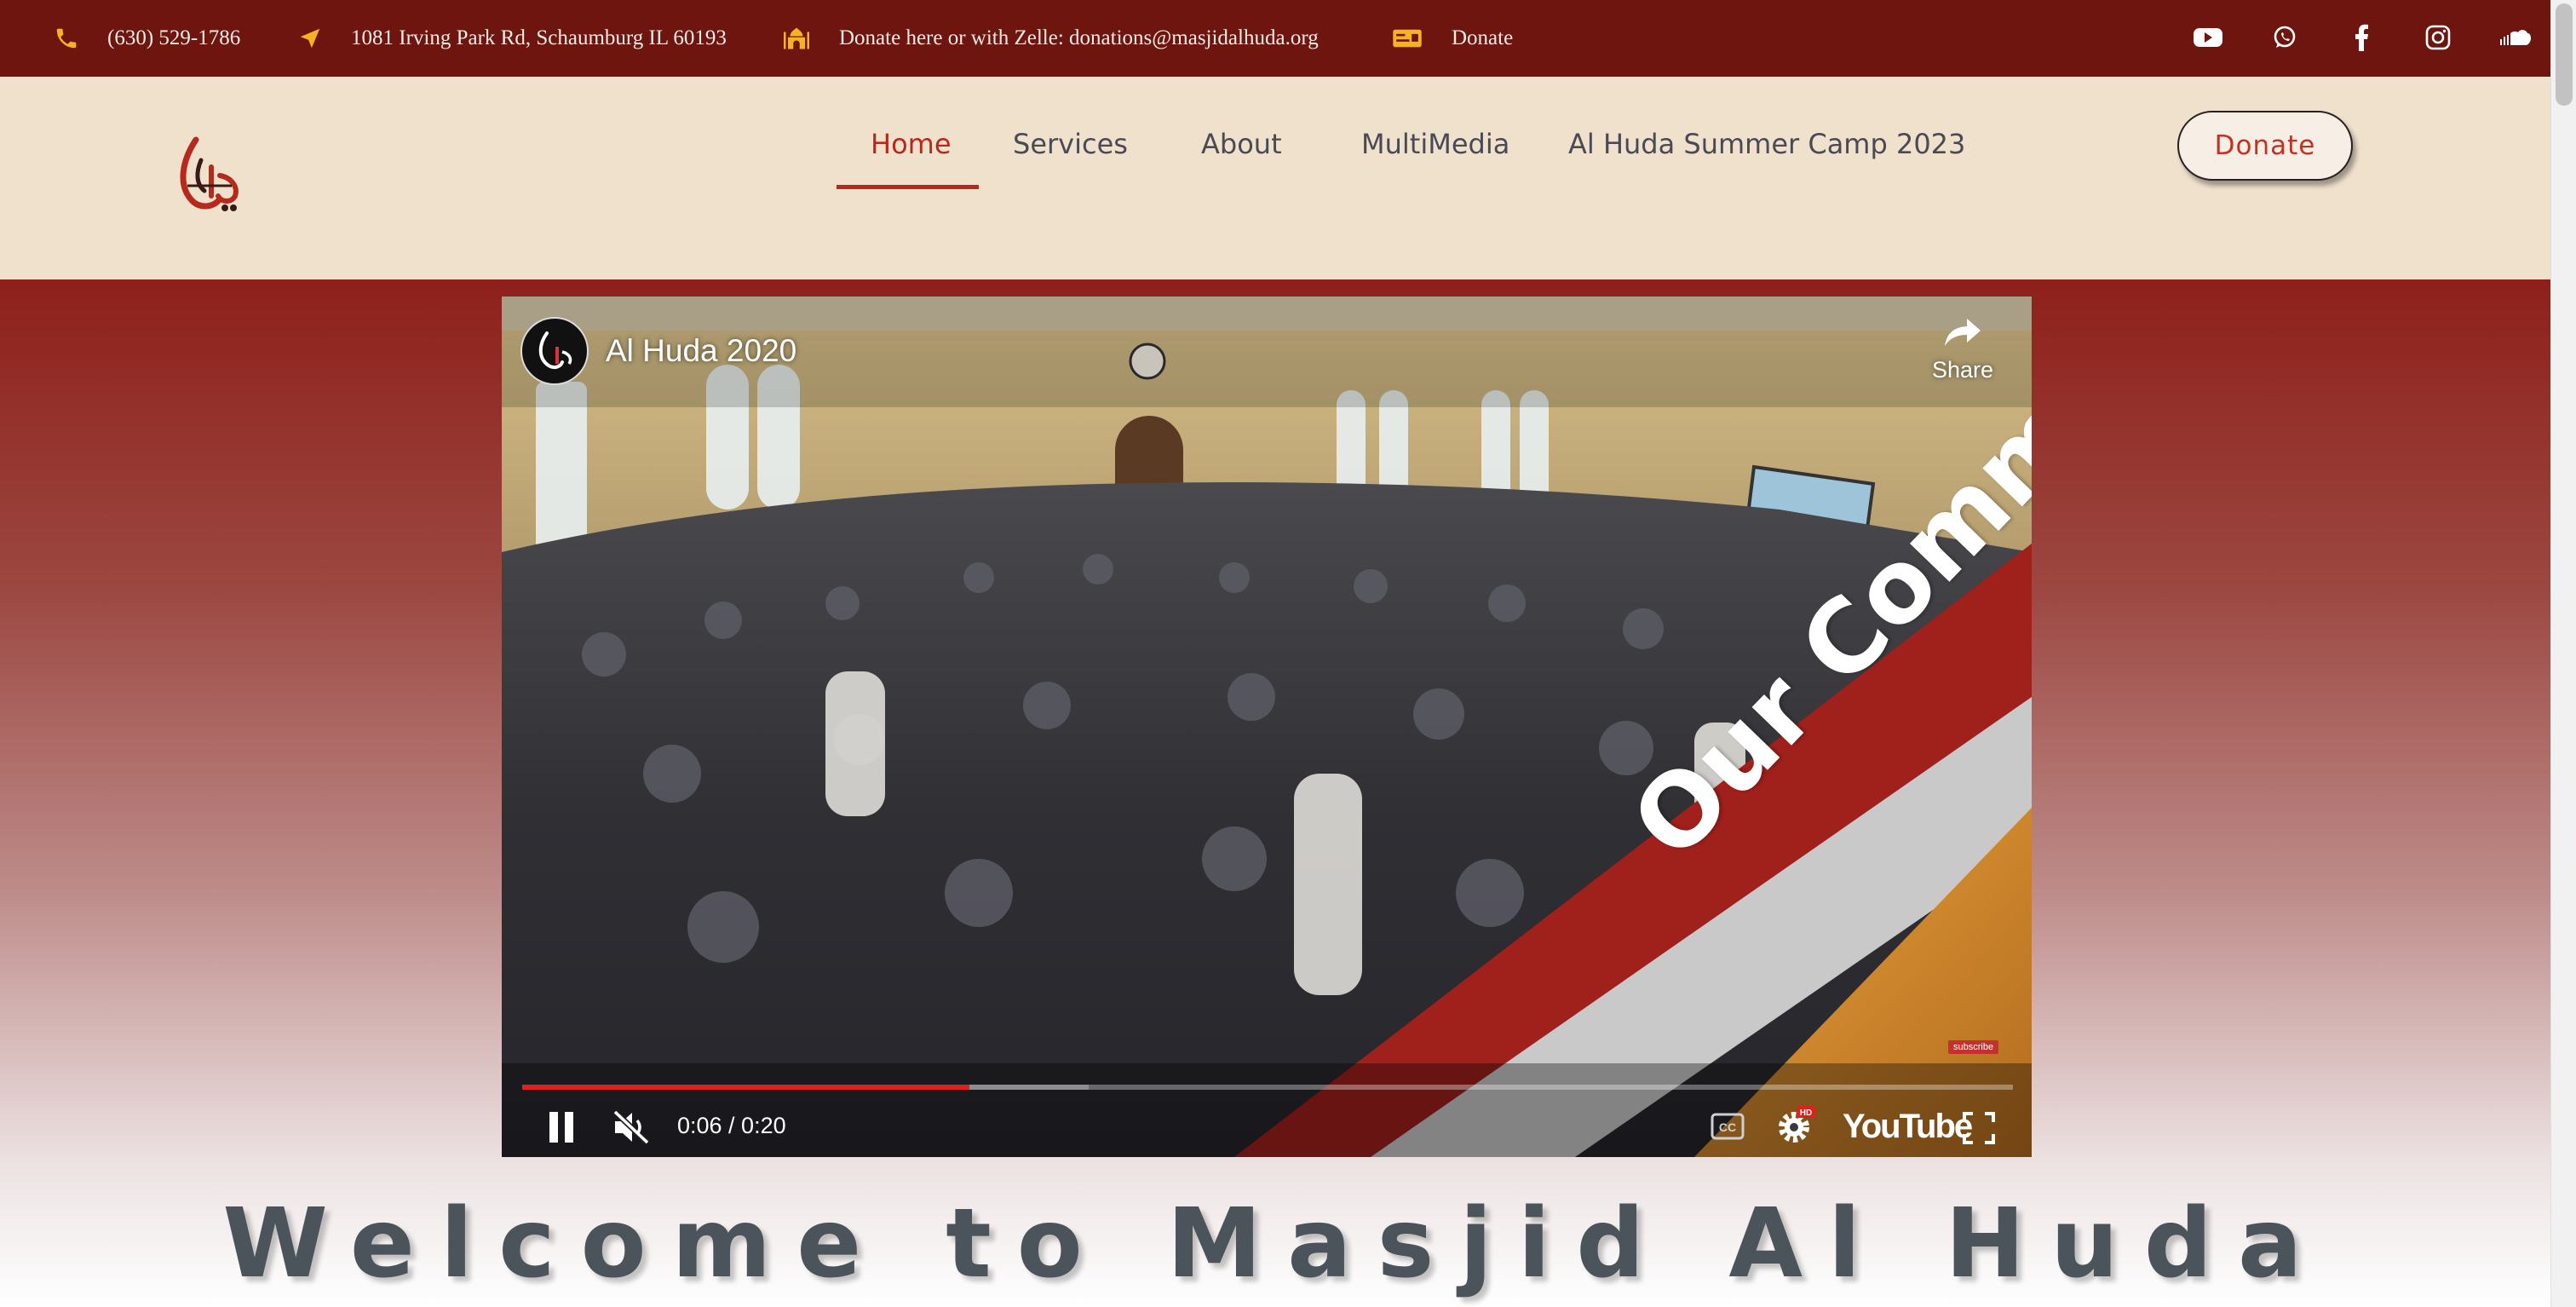 The height and width of the screenshot is (1307, 2576). I want to click on welcome-heading: Welcome to Masjid Al Huda, so click(1275, 1244).